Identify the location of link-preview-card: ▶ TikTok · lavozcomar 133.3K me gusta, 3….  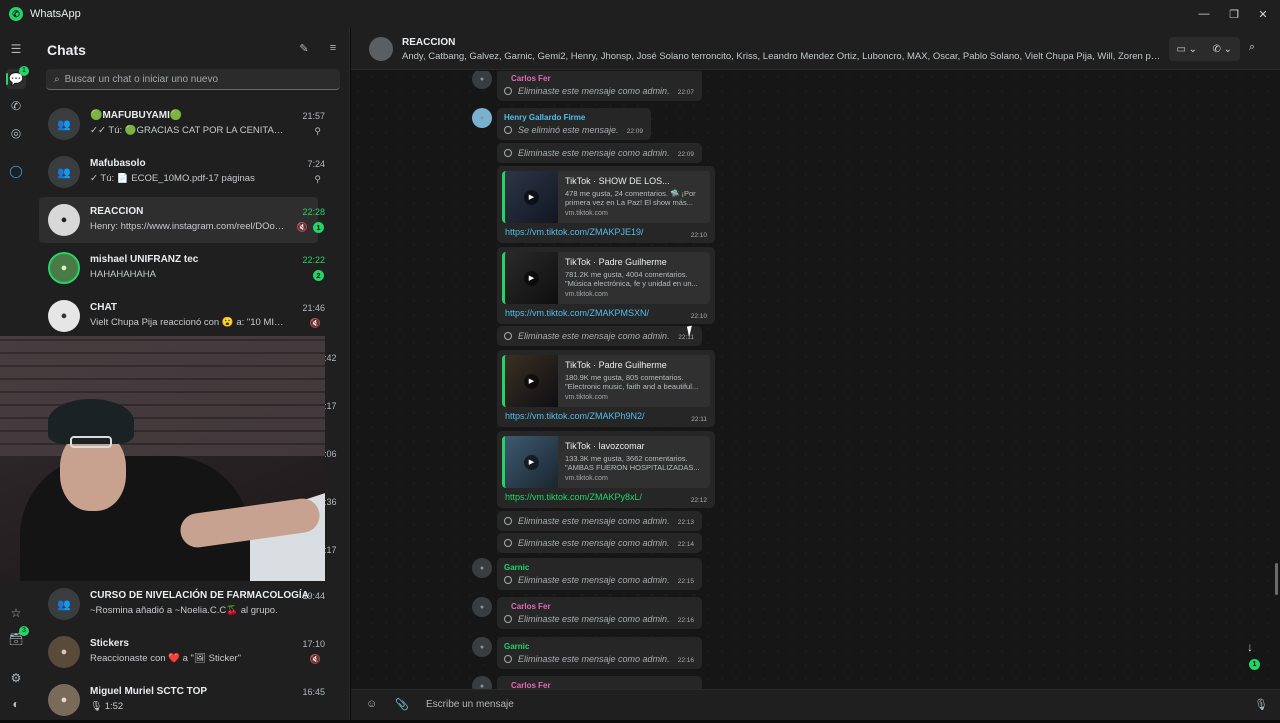
(606, 462).